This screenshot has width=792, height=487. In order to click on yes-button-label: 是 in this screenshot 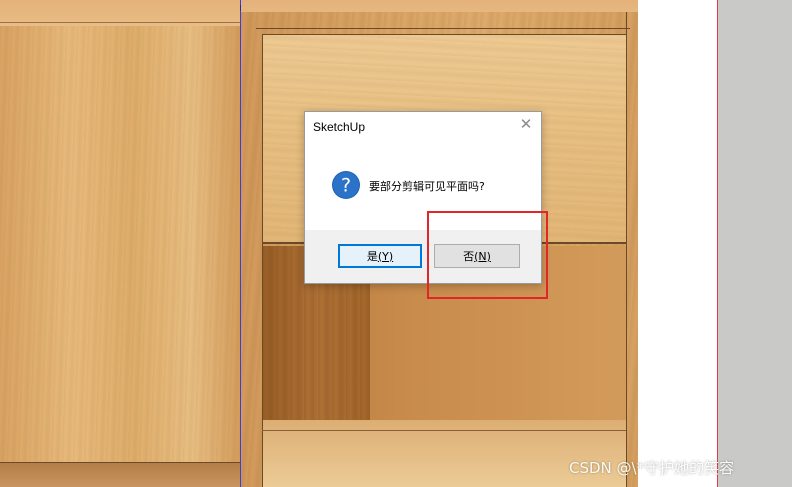, I will do `click(372, 256)`.